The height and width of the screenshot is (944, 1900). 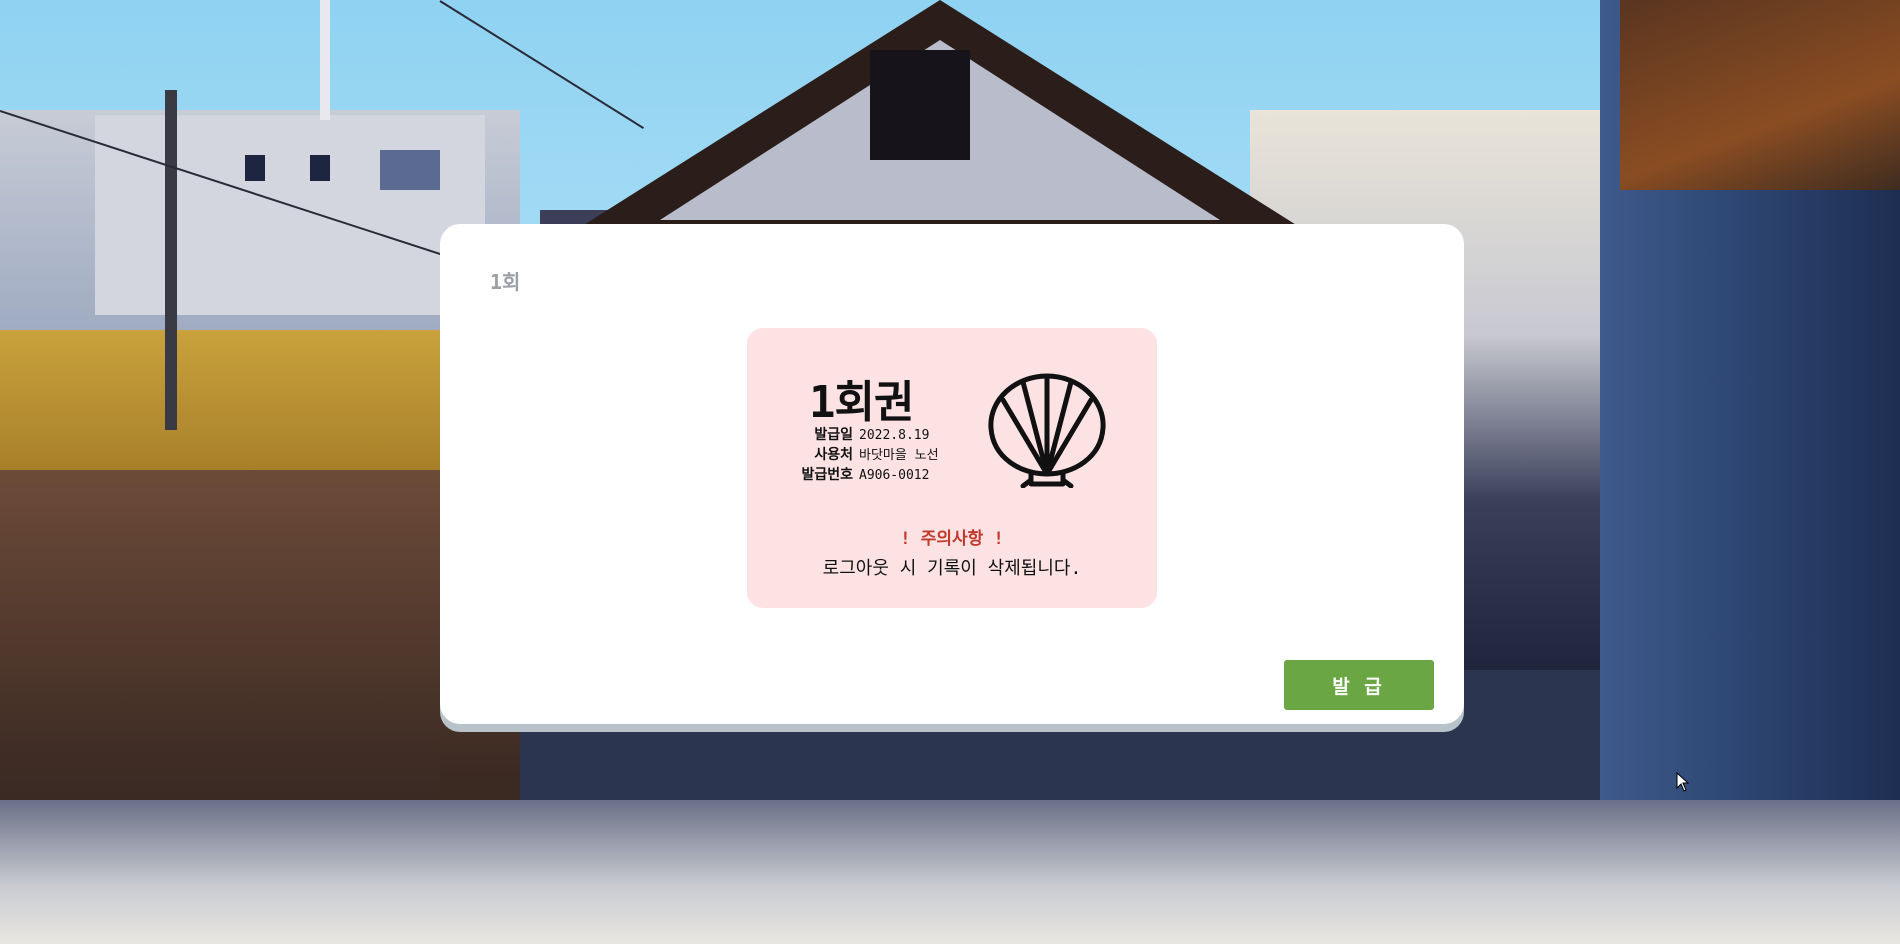 What do you see at coordinates (858, 434) in the screenshot?
I see `ticket-info-issue-date: 발급일 2022.8.19` at bounding box center [858, 434].